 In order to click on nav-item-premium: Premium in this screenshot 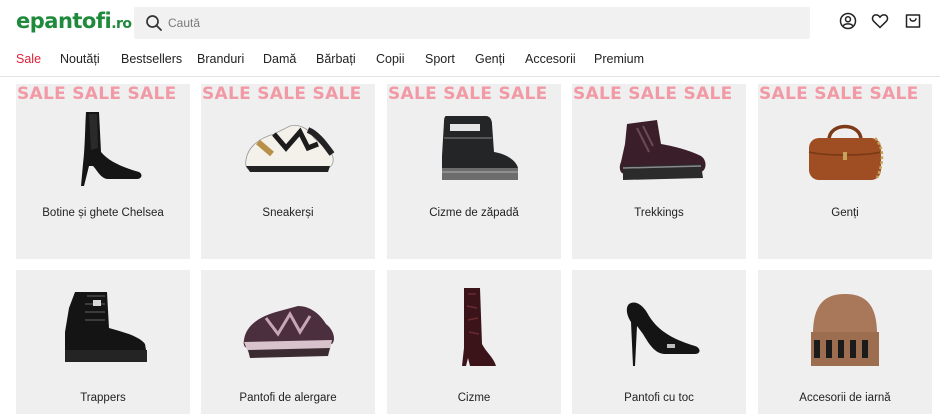, I will do `click(619, 59)`.